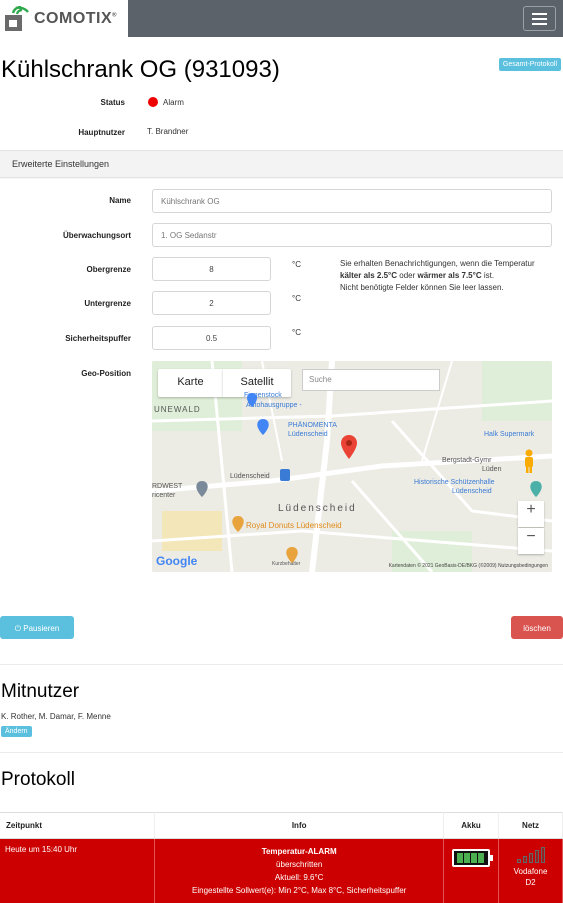  Describe the element at coordinates (140, 70) in the screenshot. I see `page-title: Kühlschrank OG (931093)` at that location.